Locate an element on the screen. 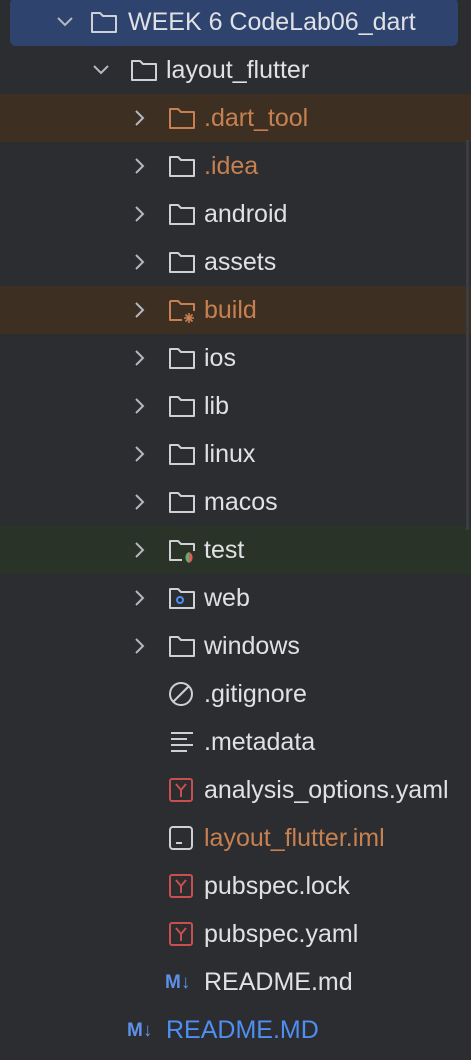  tree-row-folder: .dart_tool is located at coordinates (235, 118).